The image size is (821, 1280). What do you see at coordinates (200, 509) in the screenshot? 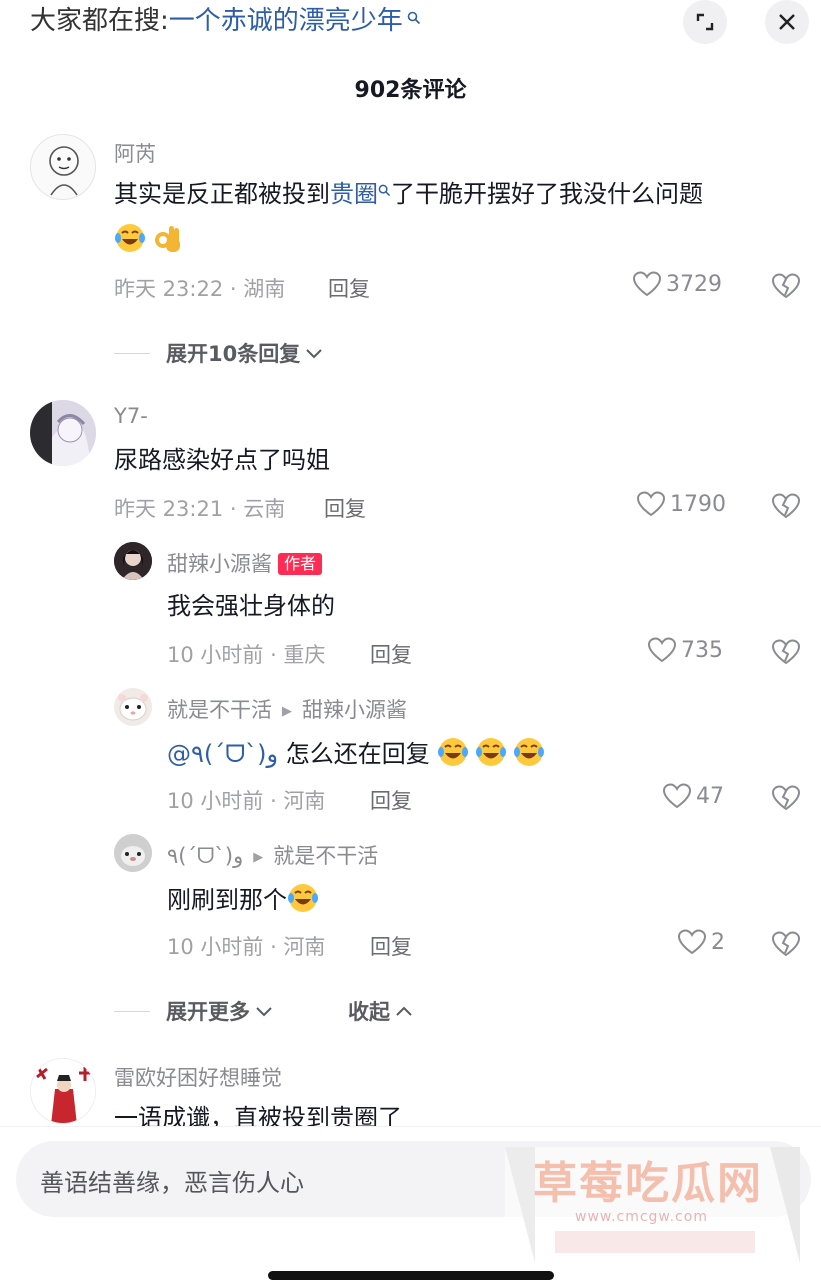
I see `comment-time-location: 昨天 23:21 · 云南` at bounding box center [200, 509].